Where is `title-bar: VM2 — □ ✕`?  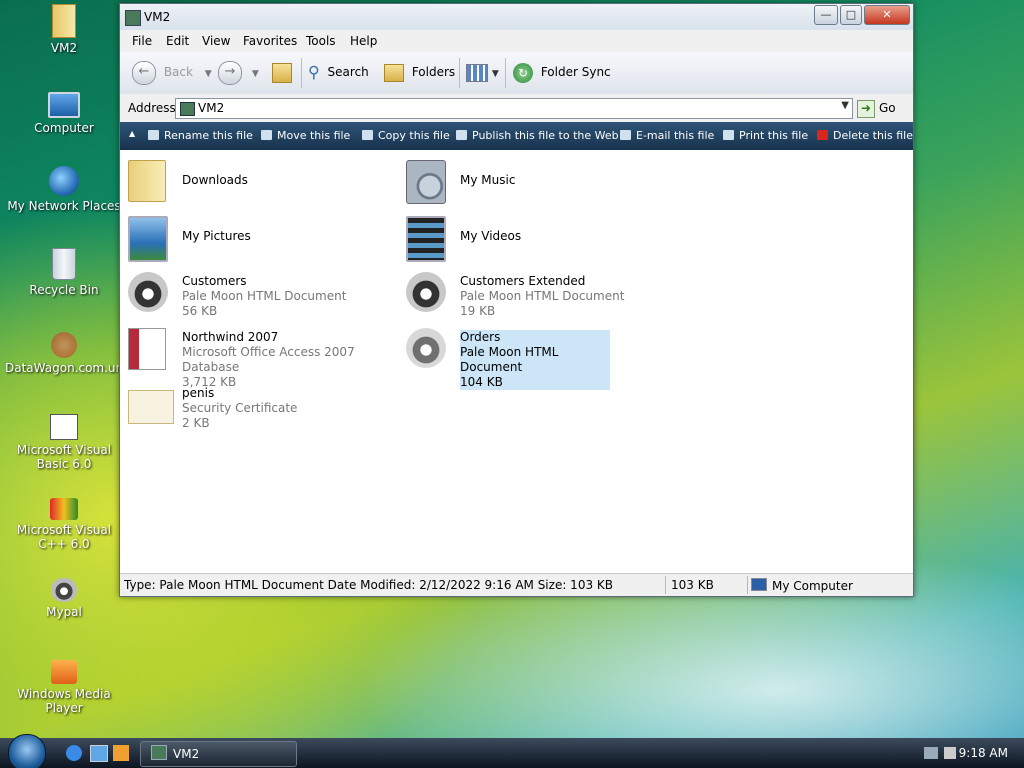 title-bar: VM2 — □ ✕ is located at coordinates (516, 17).